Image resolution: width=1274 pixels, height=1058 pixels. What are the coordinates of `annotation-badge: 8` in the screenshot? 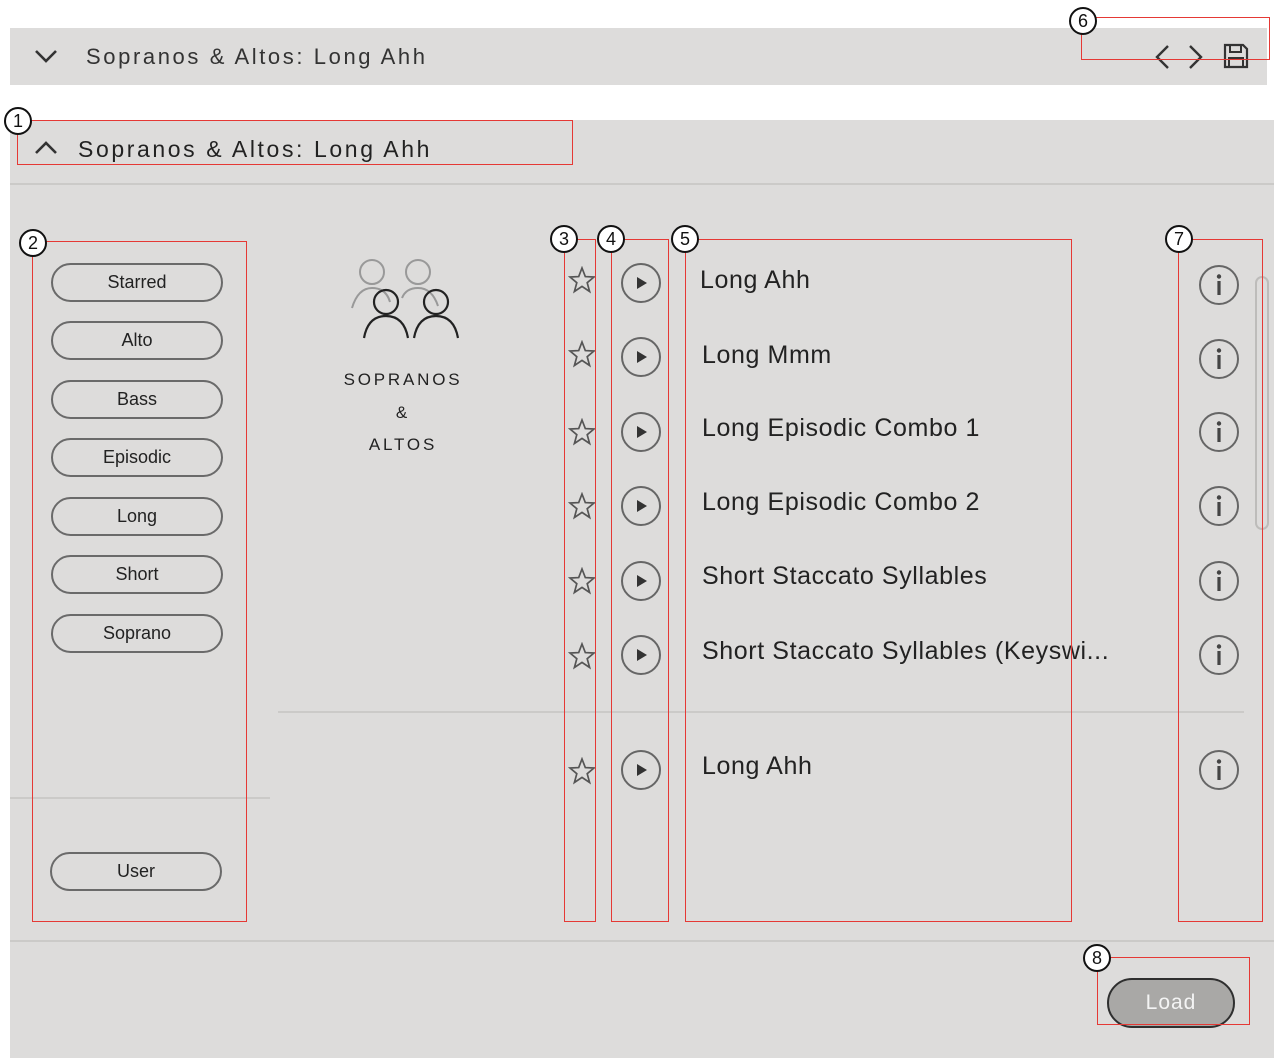 It's located at (1097, 958).